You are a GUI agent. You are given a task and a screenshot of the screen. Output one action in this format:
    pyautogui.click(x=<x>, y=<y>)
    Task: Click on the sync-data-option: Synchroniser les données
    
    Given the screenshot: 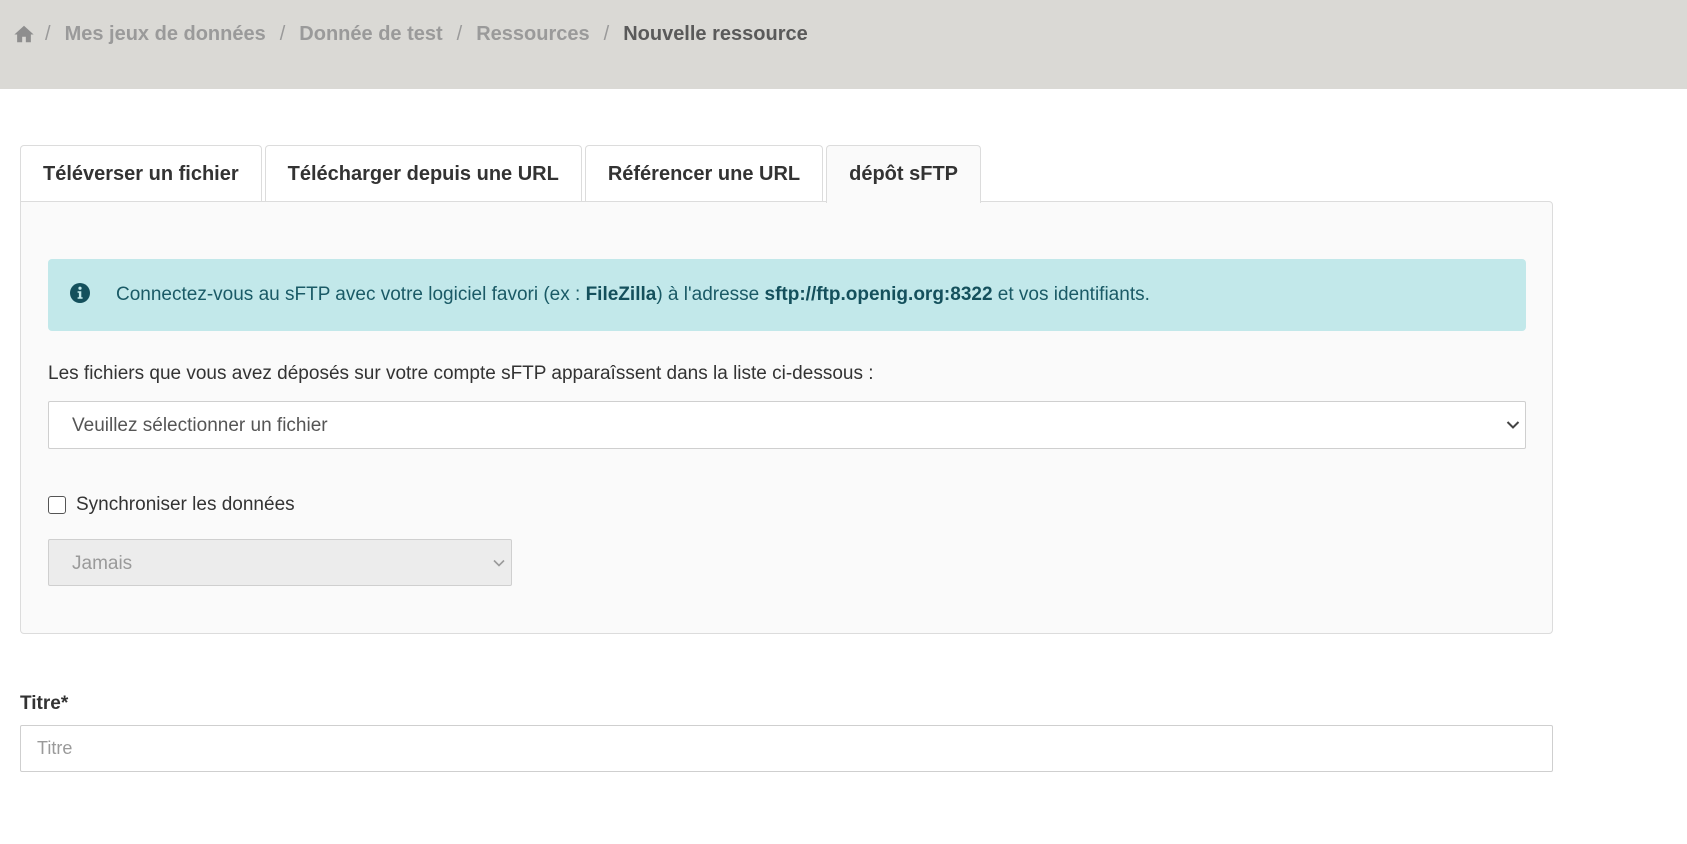 What is the action you would take?
    pyautogui.click(x=171, y=505)
    